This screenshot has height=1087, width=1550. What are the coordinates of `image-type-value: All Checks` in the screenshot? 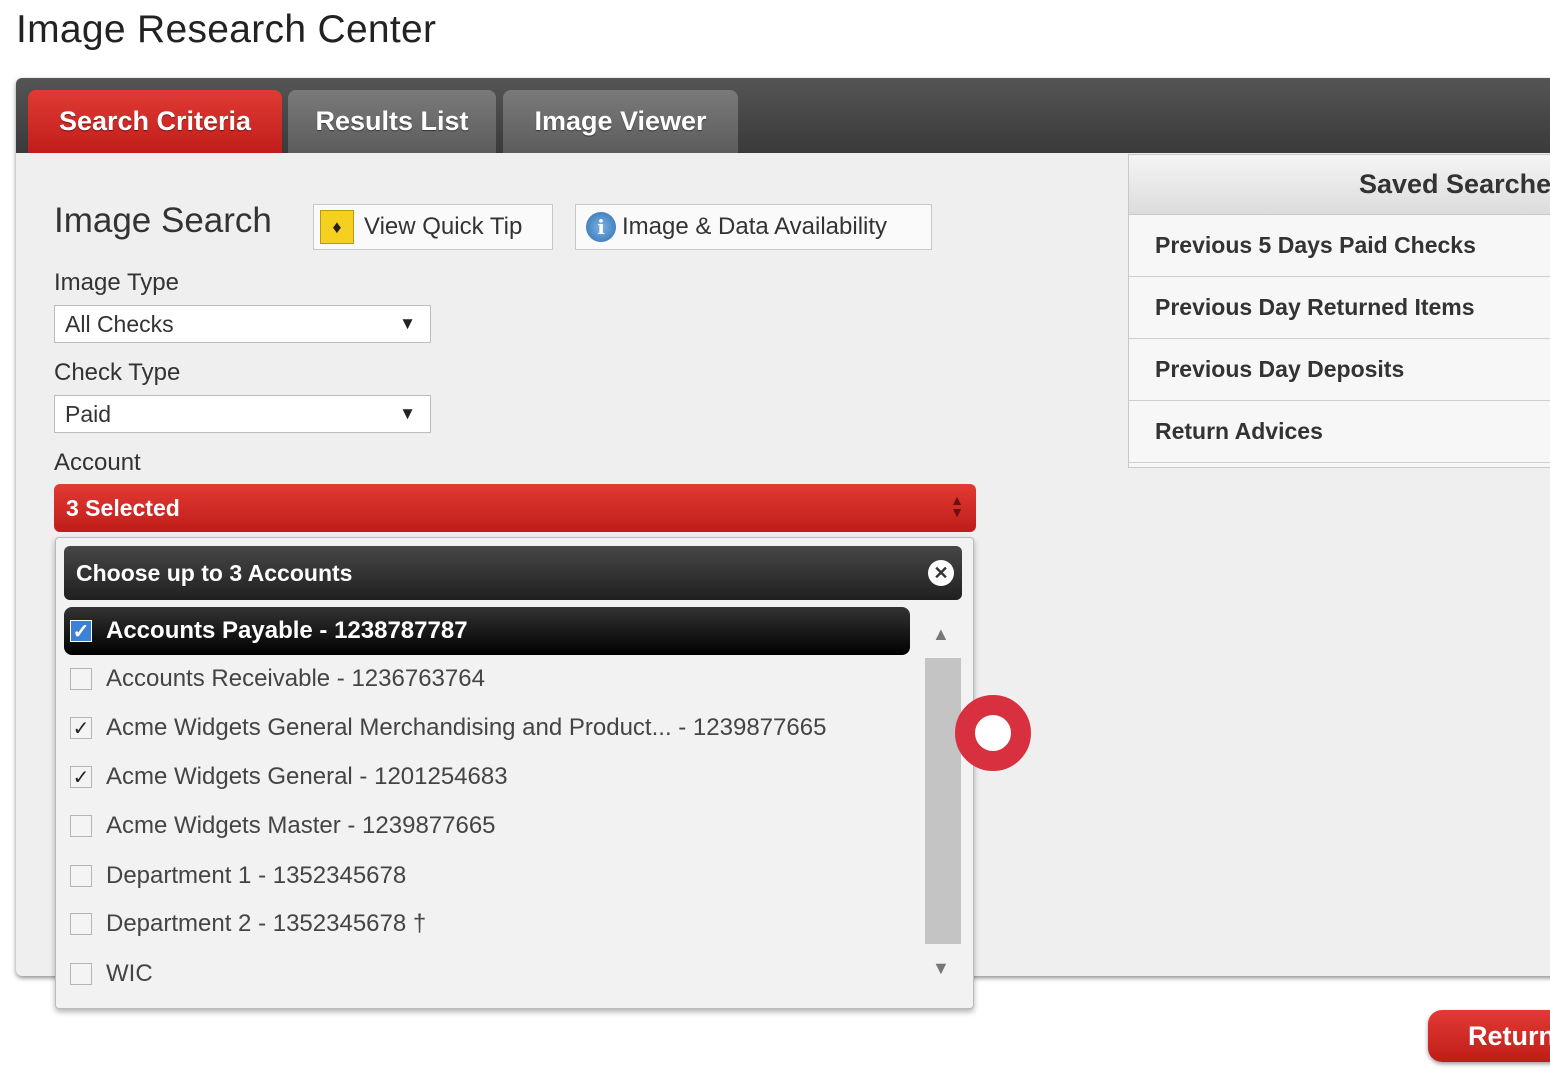 It's located at (119, 323).